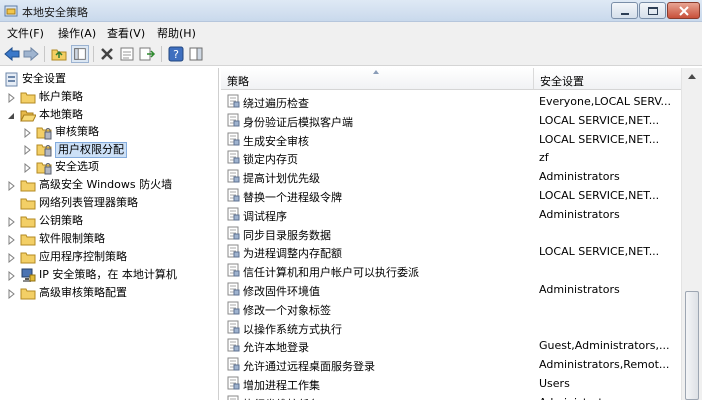 The width and height of the screenshot is (702, 400). What do you see at coordinates (91, 150) in the screenshot?
I see `tree-item-label: 用户权限分配` at bounding box center [91, 150].